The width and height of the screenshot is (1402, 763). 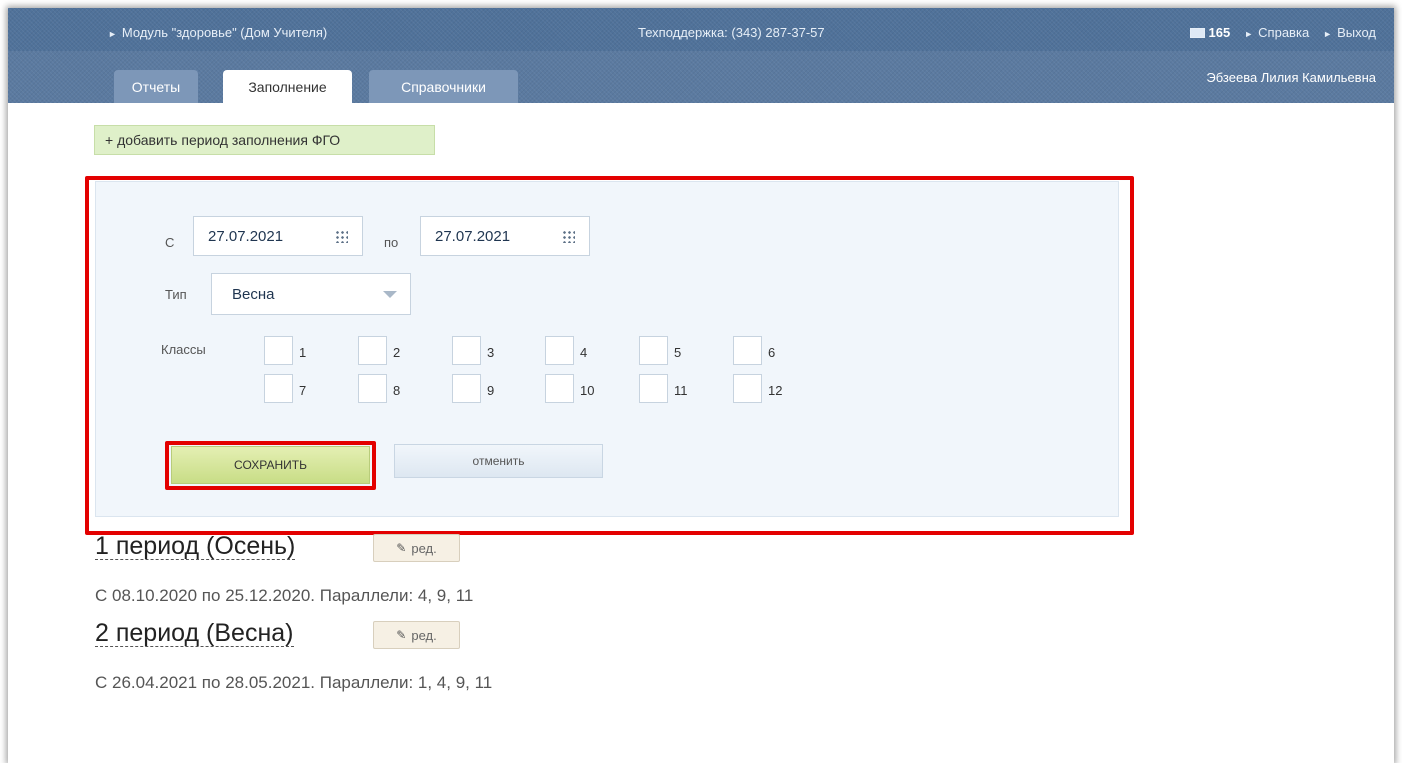 I want to click on messages-link: 165, so click(x=1210, y=32).